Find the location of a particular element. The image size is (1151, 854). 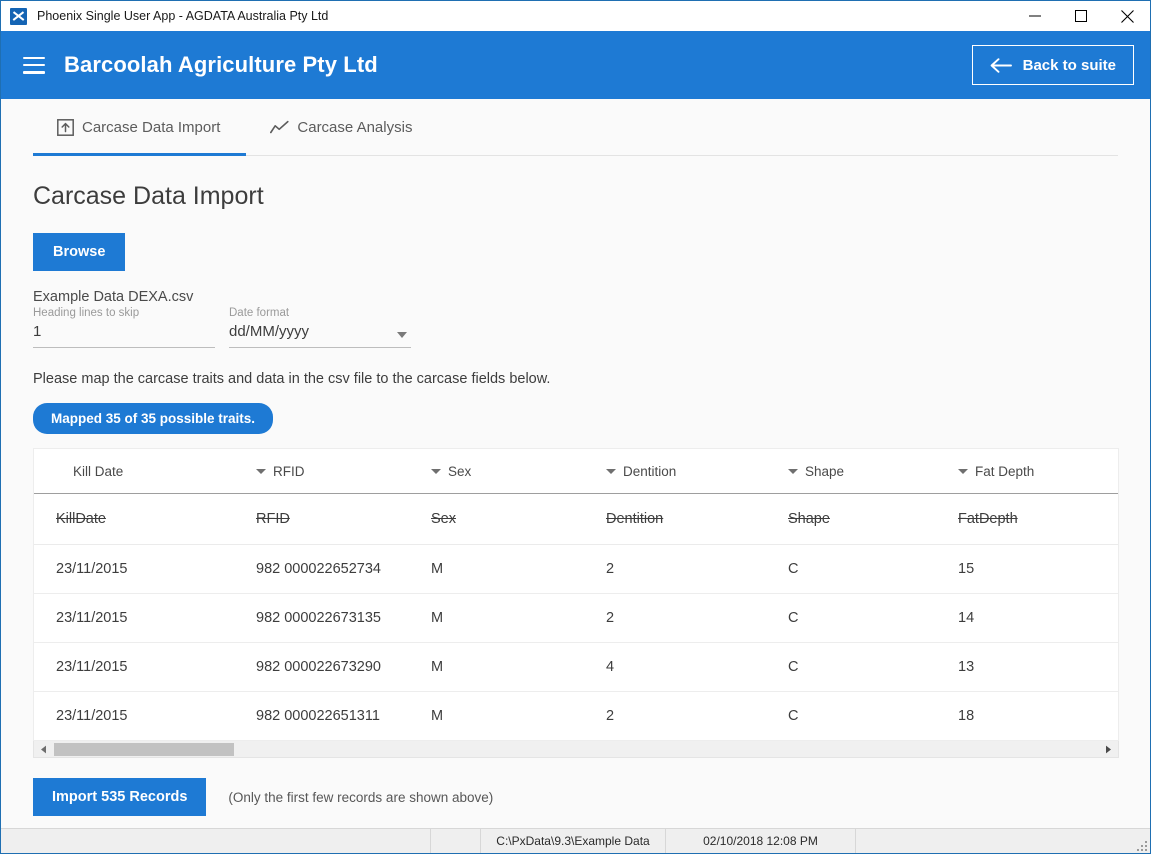

mapped-traits-badge: Mapped 35 of 35 possible traits. is located at coordinates (153, 418).